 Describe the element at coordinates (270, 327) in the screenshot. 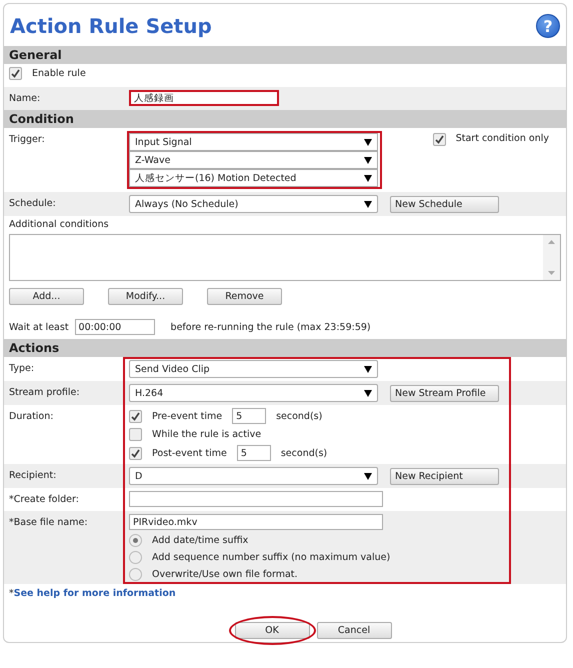

I see `hint-text: before re-running the rule (max 23:59:59)` at that location.